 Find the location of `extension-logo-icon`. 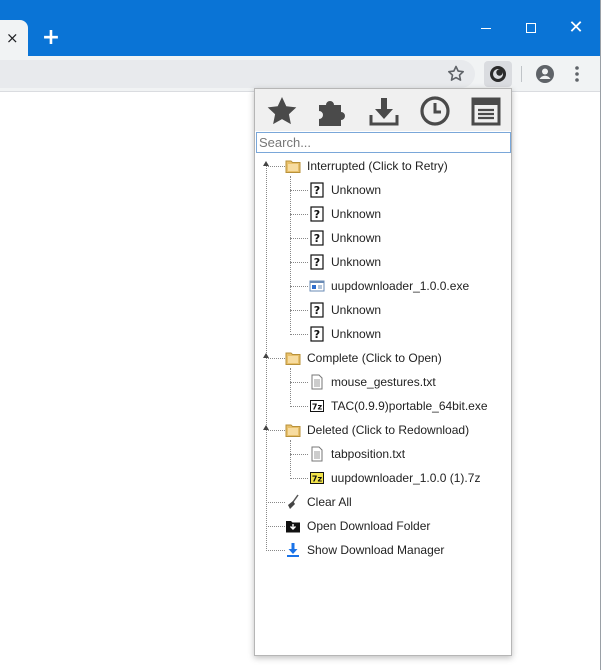

extension-logo-icon is located at coordinates (498, 74).